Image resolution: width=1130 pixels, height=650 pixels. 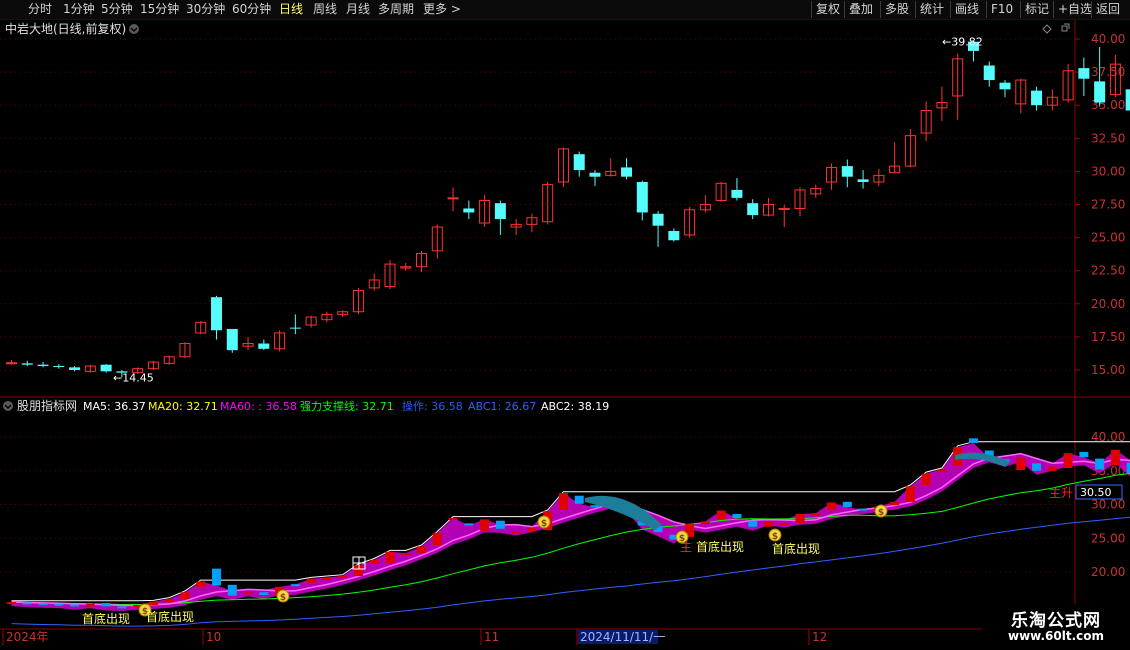 What do you see at coordinates (325, 9) in the screenshot?
I see `period-tab-7: 周线` at bounding box center [325, 9].